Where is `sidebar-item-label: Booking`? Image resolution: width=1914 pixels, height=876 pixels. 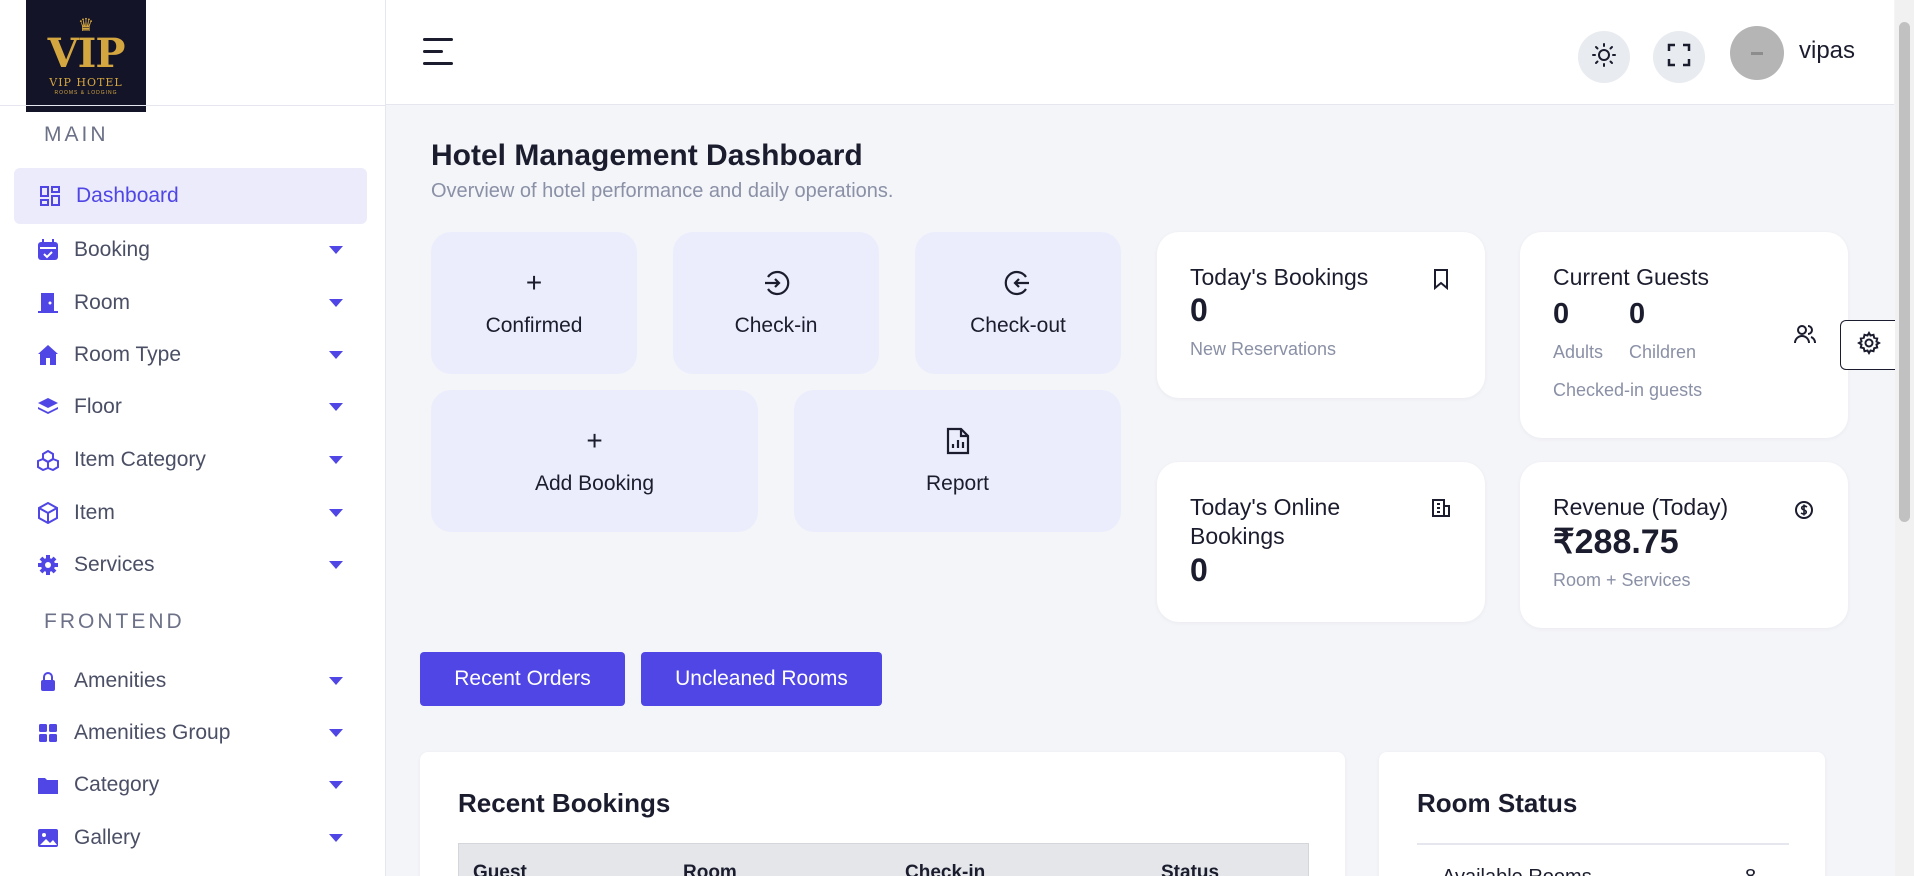 sidebar-item-label: Booking is located at coordinates (112, 249).